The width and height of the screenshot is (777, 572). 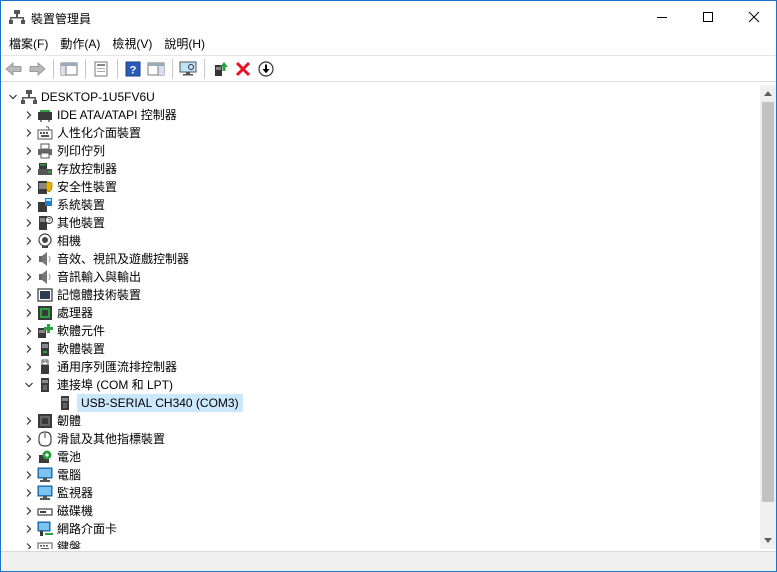 I want to click on tree-category-label: 軟體裝置, so click(x=81, y=349).